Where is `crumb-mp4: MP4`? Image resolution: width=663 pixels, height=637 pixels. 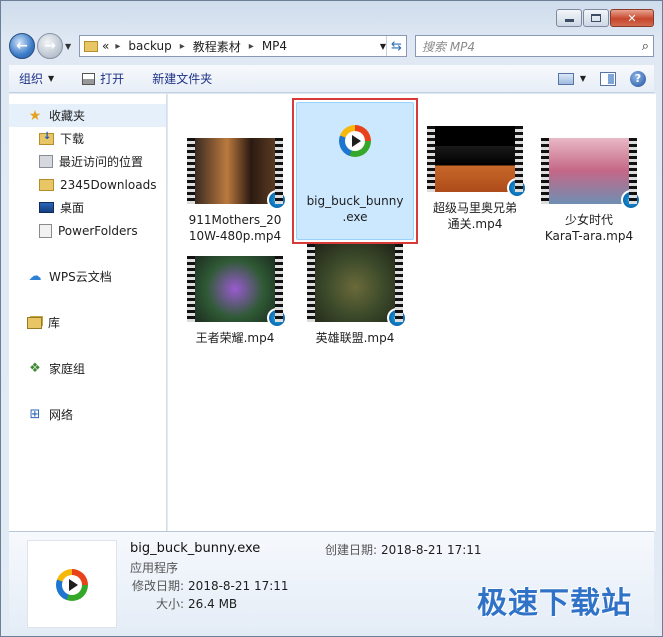
crumb-mp4: MP4 is located at coordinates (274, 46).